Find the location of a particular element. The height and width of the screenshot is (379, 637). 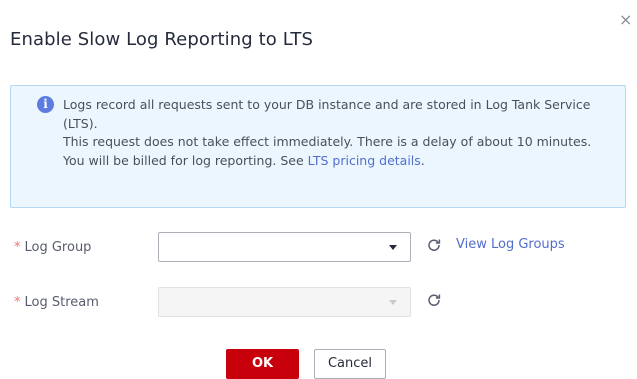

log-group-select is located at coordinates (284, 247).